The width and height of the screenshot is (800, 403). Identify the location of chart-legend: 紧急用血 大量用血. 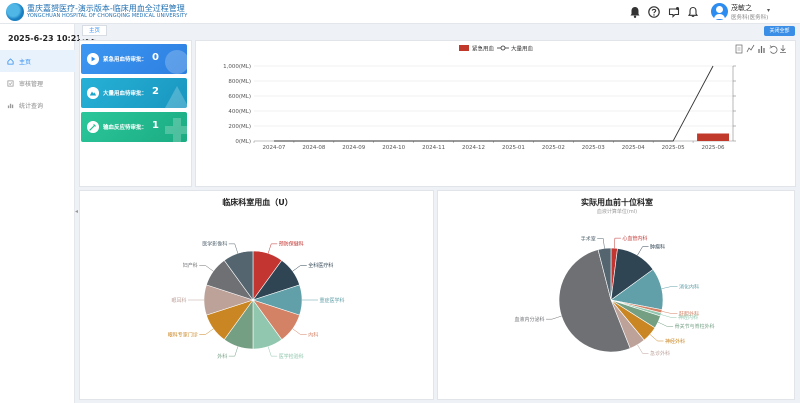
(496, 49).